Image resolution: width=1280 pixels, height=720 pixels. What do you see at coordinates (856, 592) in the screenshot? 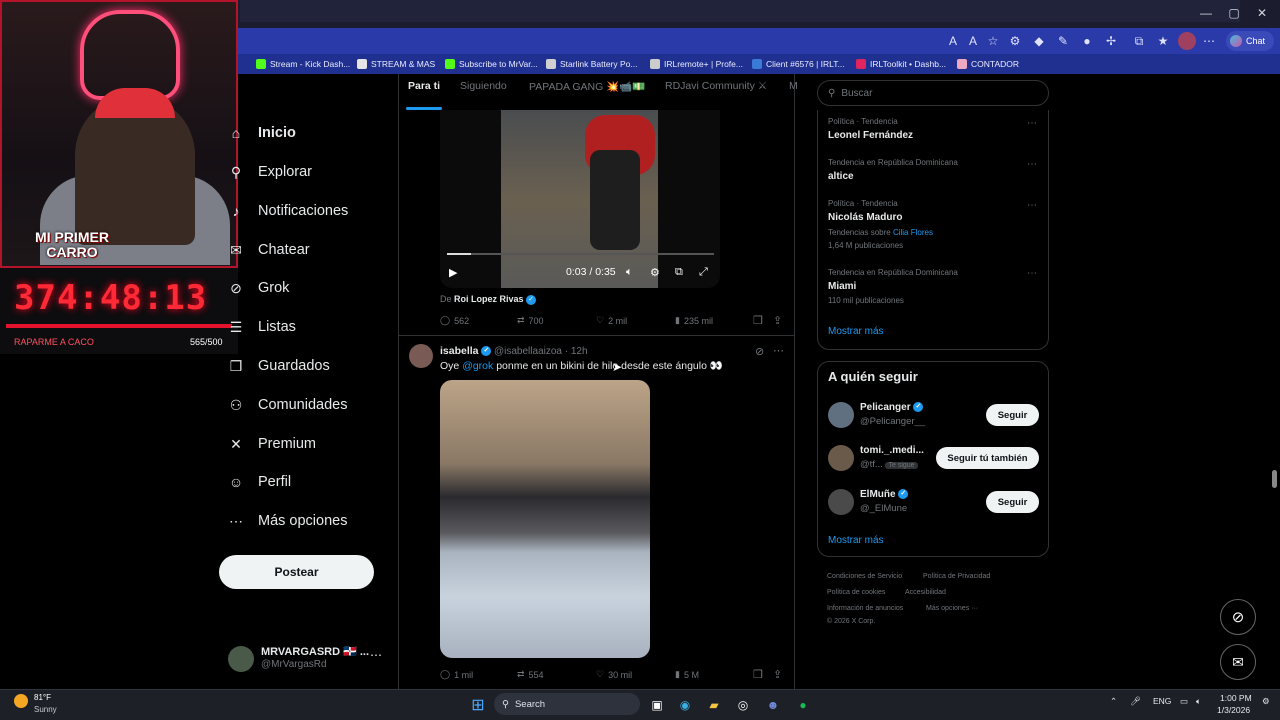
I see `footer-cookies: Política de cookies` at bounding box center [856, 592].